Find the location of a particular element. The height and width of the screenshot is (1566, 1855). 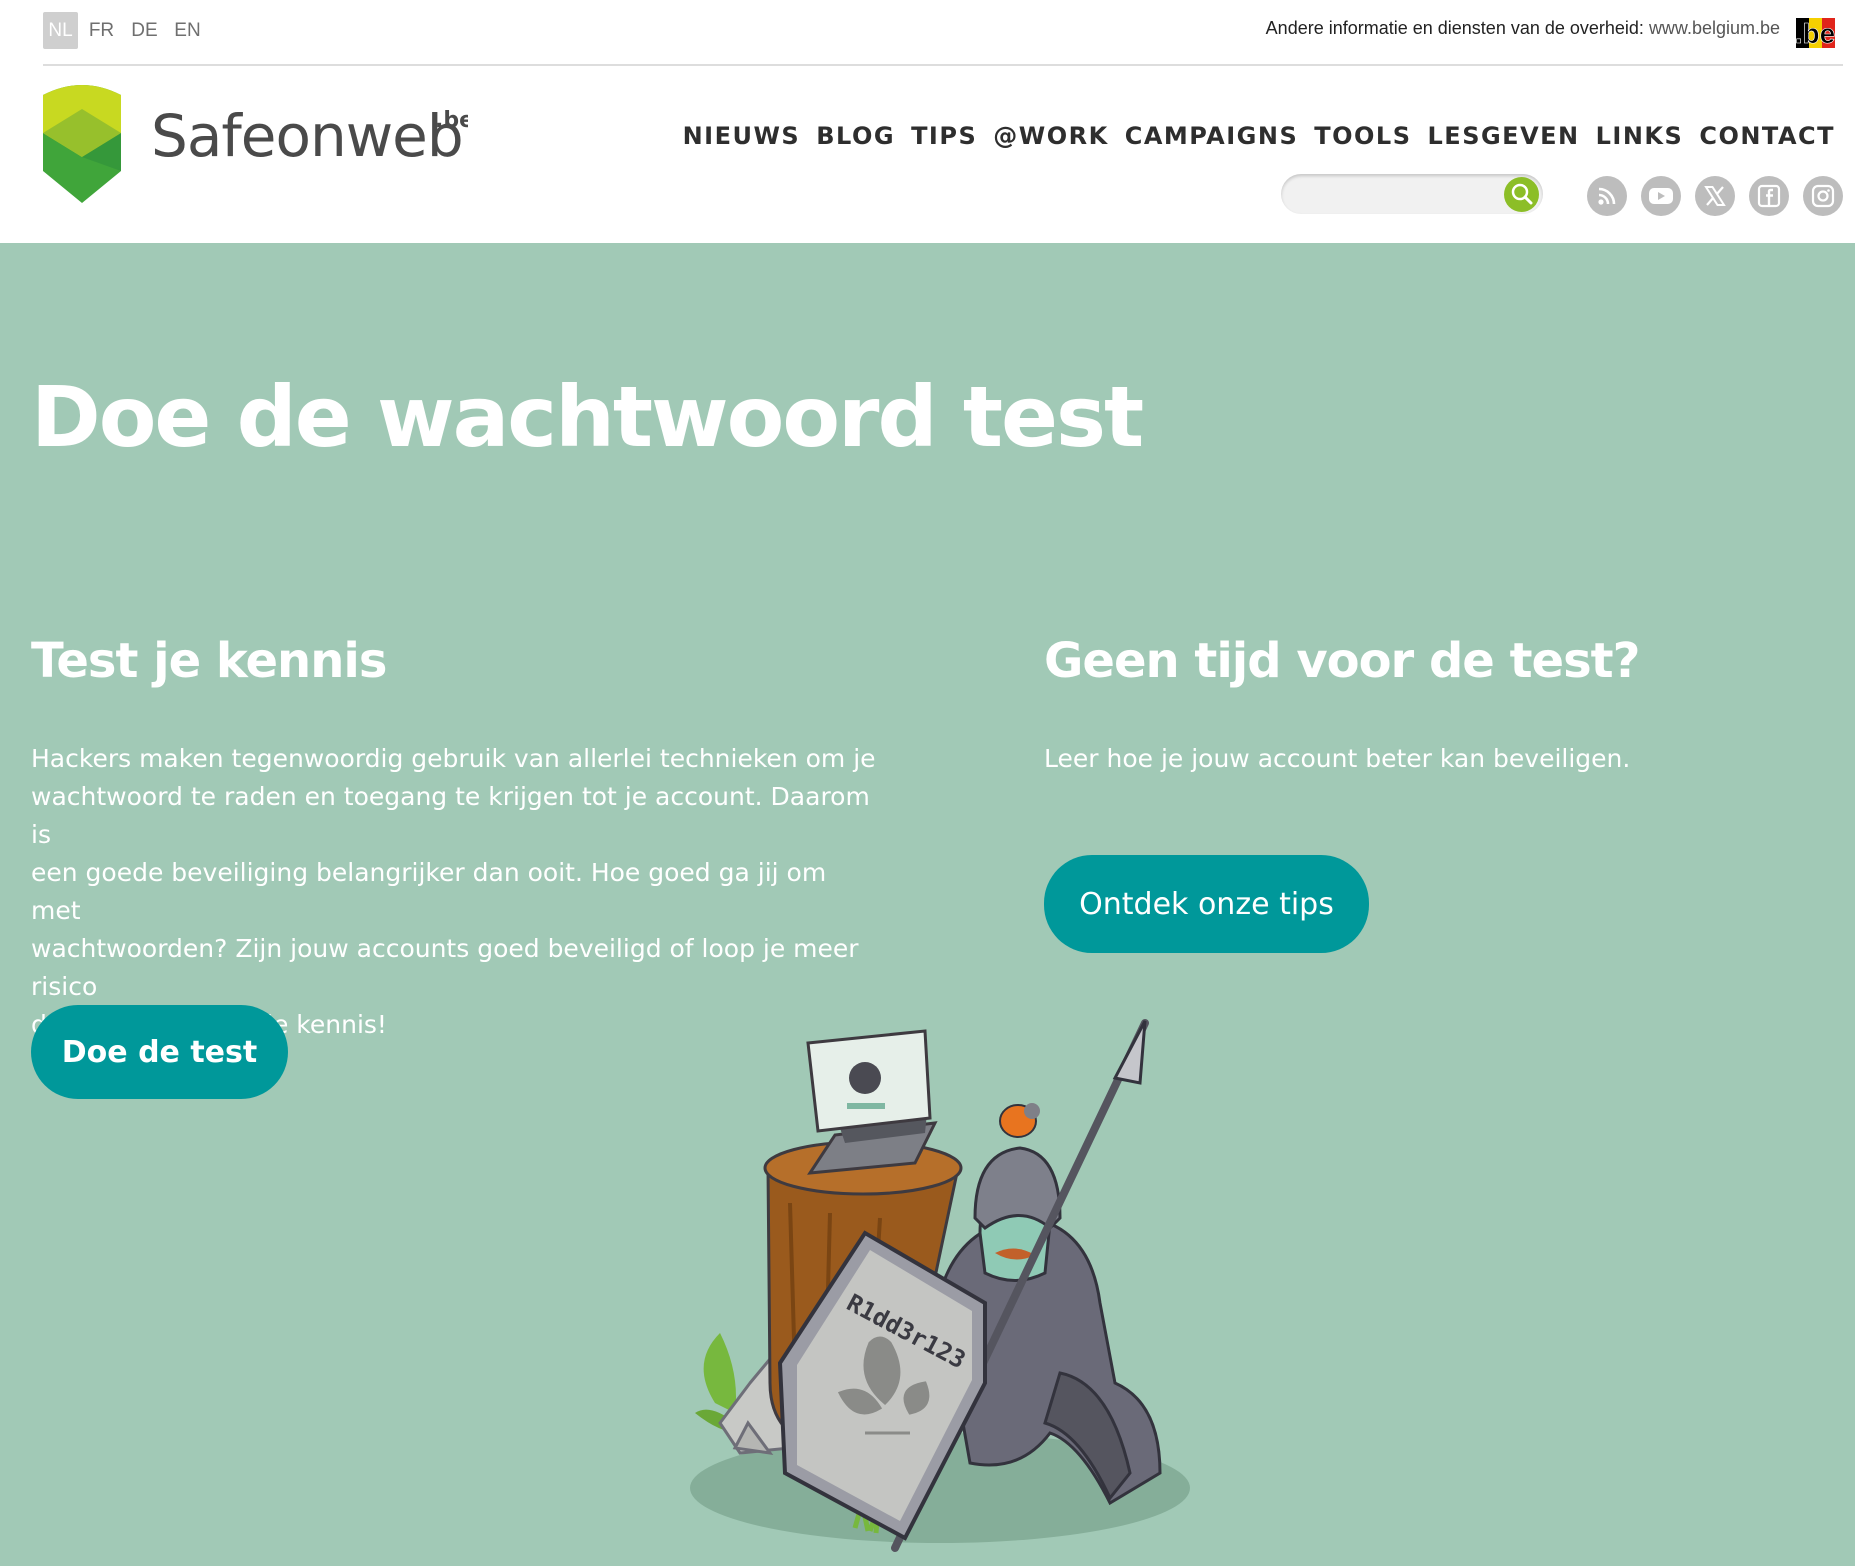

x-link is located at coordinates (1715, 196).